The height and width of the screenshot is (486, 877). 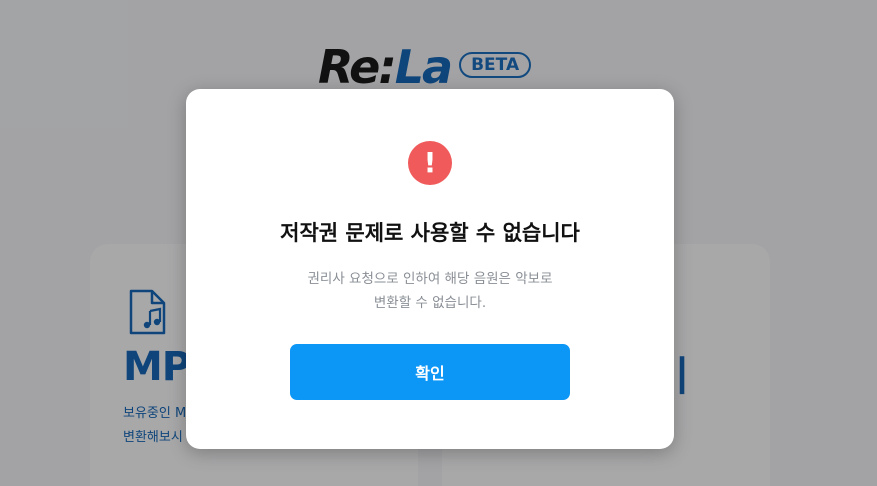 I want to click on confirm-button: 확인, so click(x=430, y=372).